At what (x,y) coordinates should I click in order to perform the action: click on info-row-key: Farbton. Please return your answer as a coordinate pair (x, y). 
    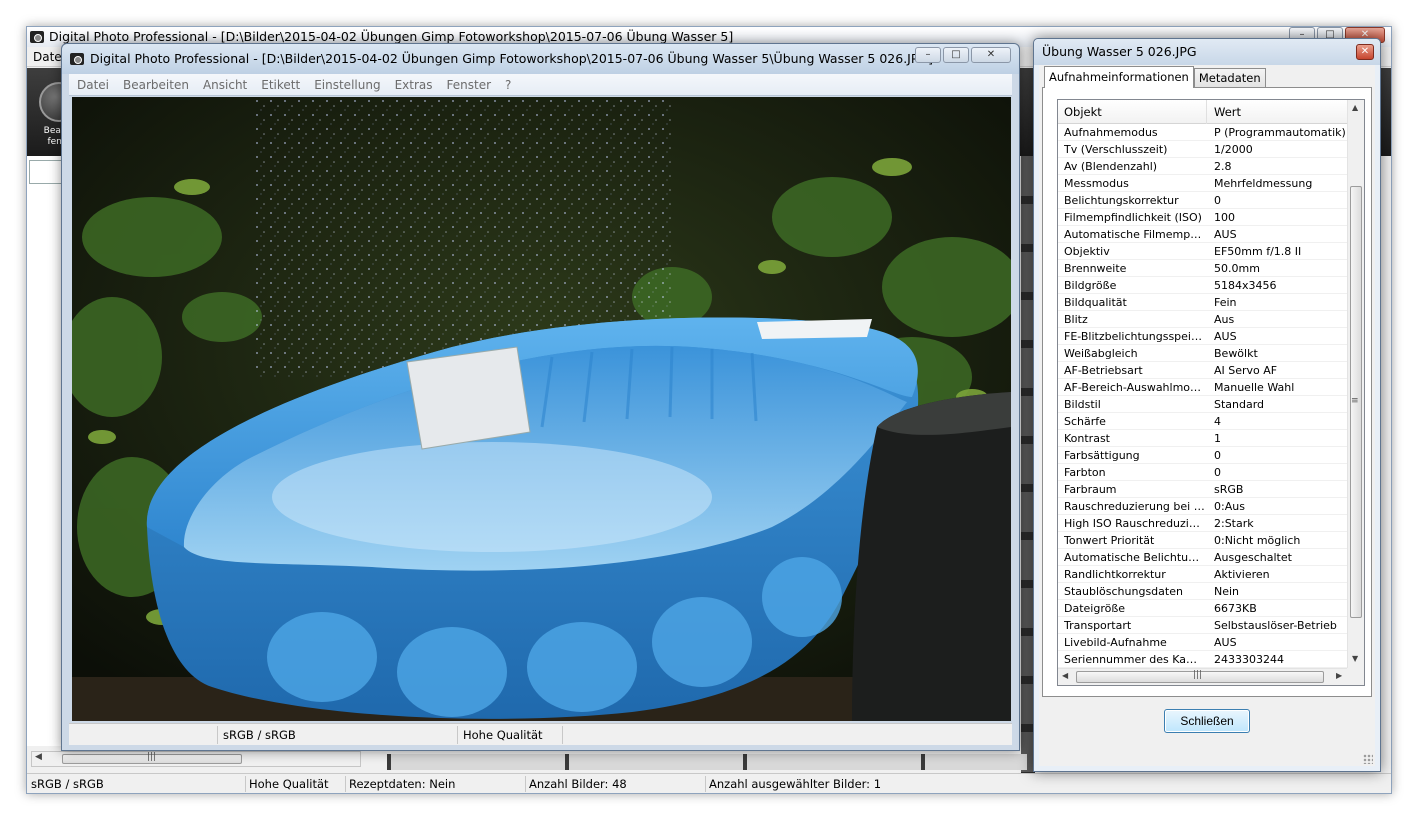
    Looking at the image, I should click on (1085, 472).